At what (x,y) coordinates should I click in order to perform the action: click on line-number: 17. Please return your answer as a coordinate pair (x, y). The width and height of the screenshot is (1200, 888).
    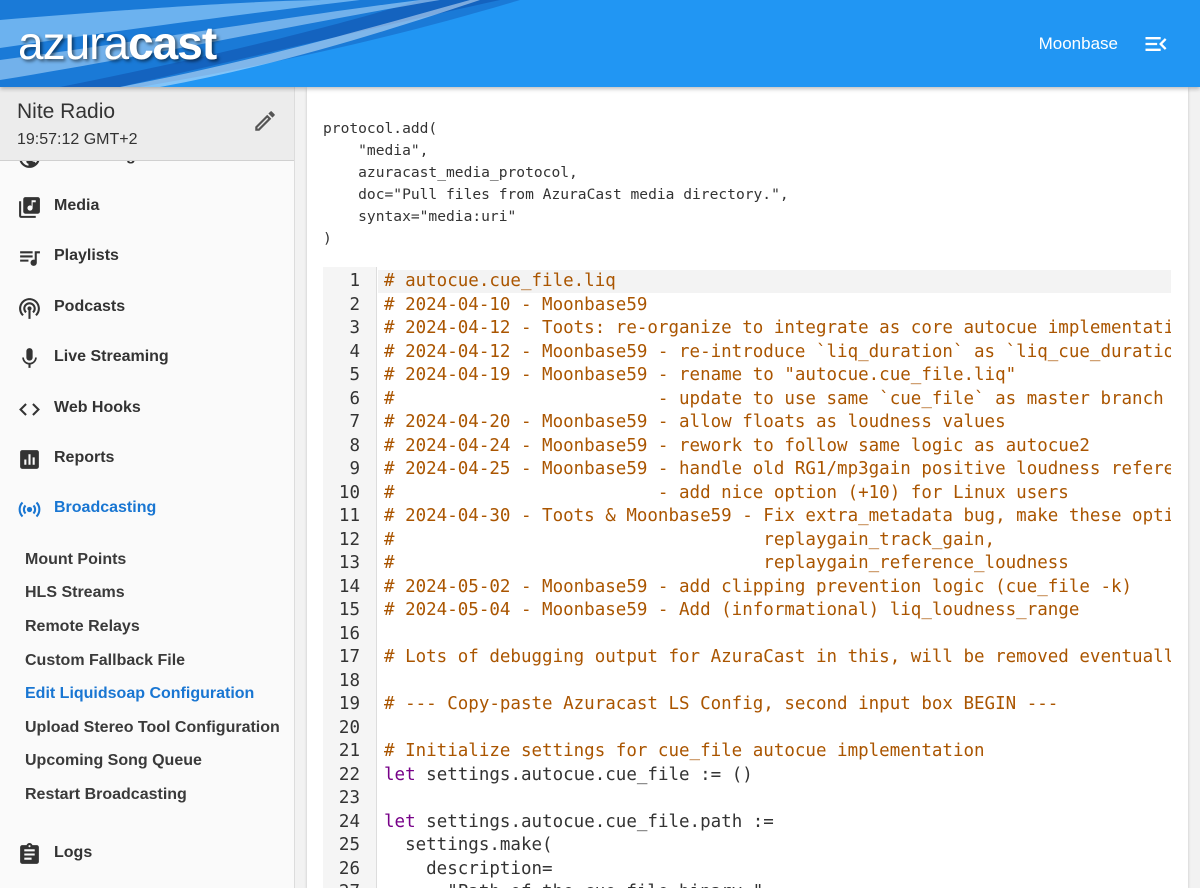
    Looking at the image, I should click on (349, 657).